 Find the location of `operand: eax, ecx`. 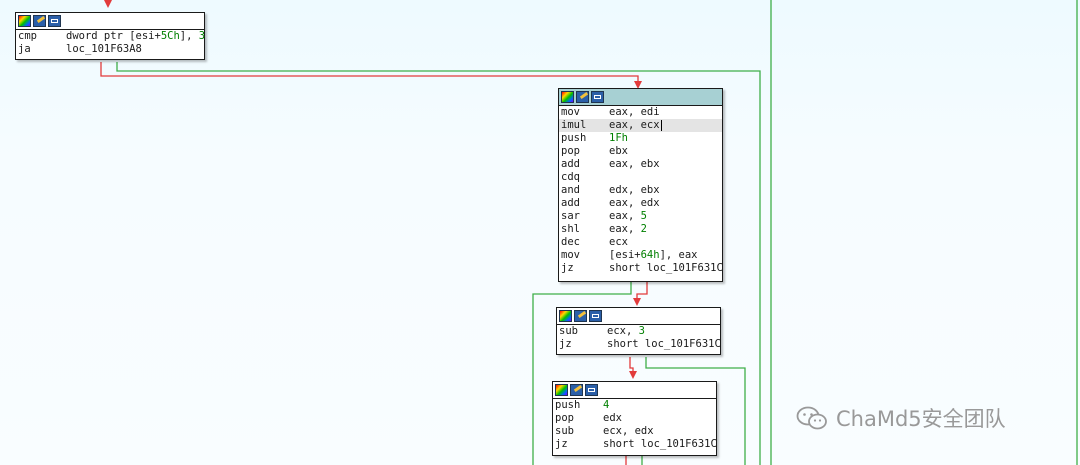

operand: eax, ecx is located at coordinates (634, 125).